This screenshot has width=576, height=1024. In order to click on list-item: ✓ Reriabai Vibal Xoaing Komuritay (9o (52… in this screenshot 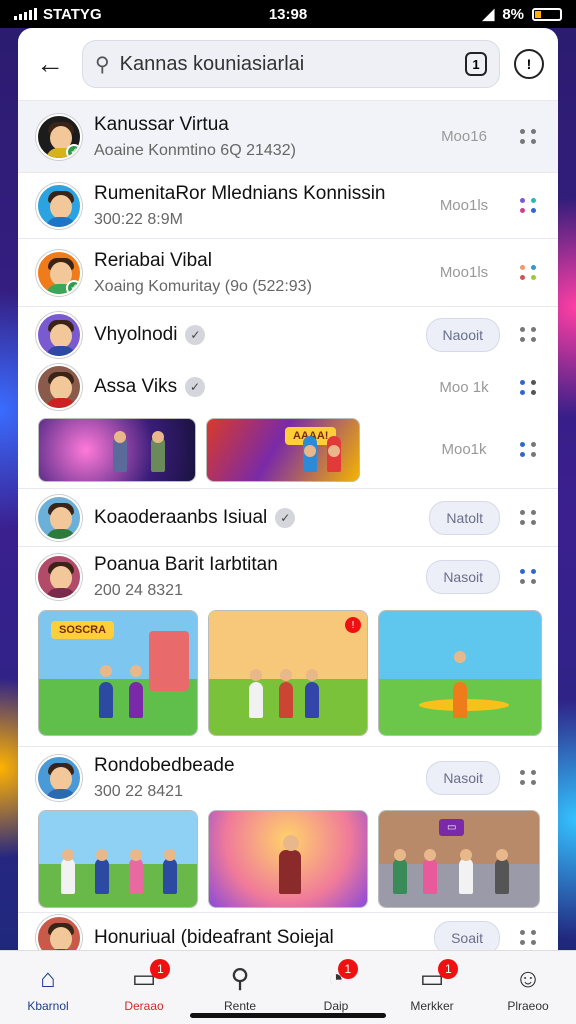, I will do `click(288, 272)`.